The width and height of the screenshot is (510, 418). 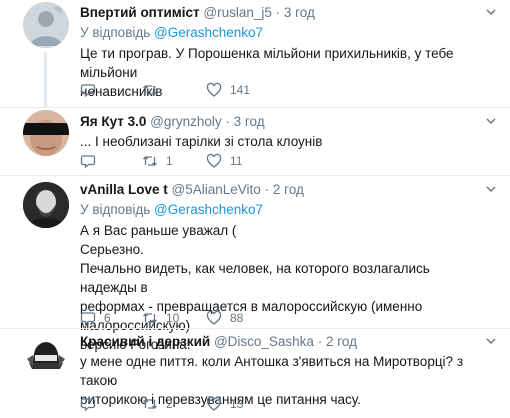 What do you see at coordinates (237, 12) in the screenshot?
I see `author-handle: @ruslan_j5` at bounding box center [237, 12].